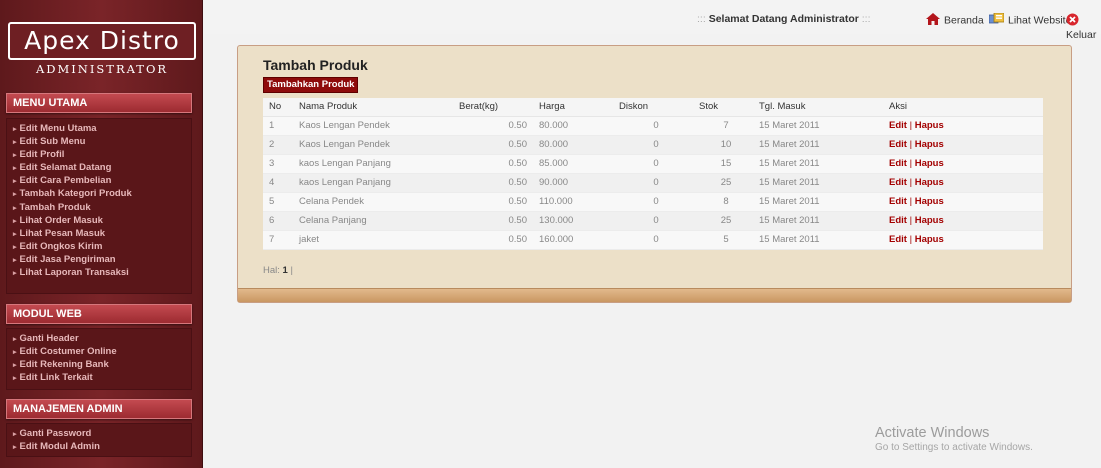 Image resolution: width=1101 pixels, height=468 pixels. Describe the element at coordinates (99, 193) in the screenshot. I see `menu-utama-item: ▸ Tambah Kategori Produk` at that location.